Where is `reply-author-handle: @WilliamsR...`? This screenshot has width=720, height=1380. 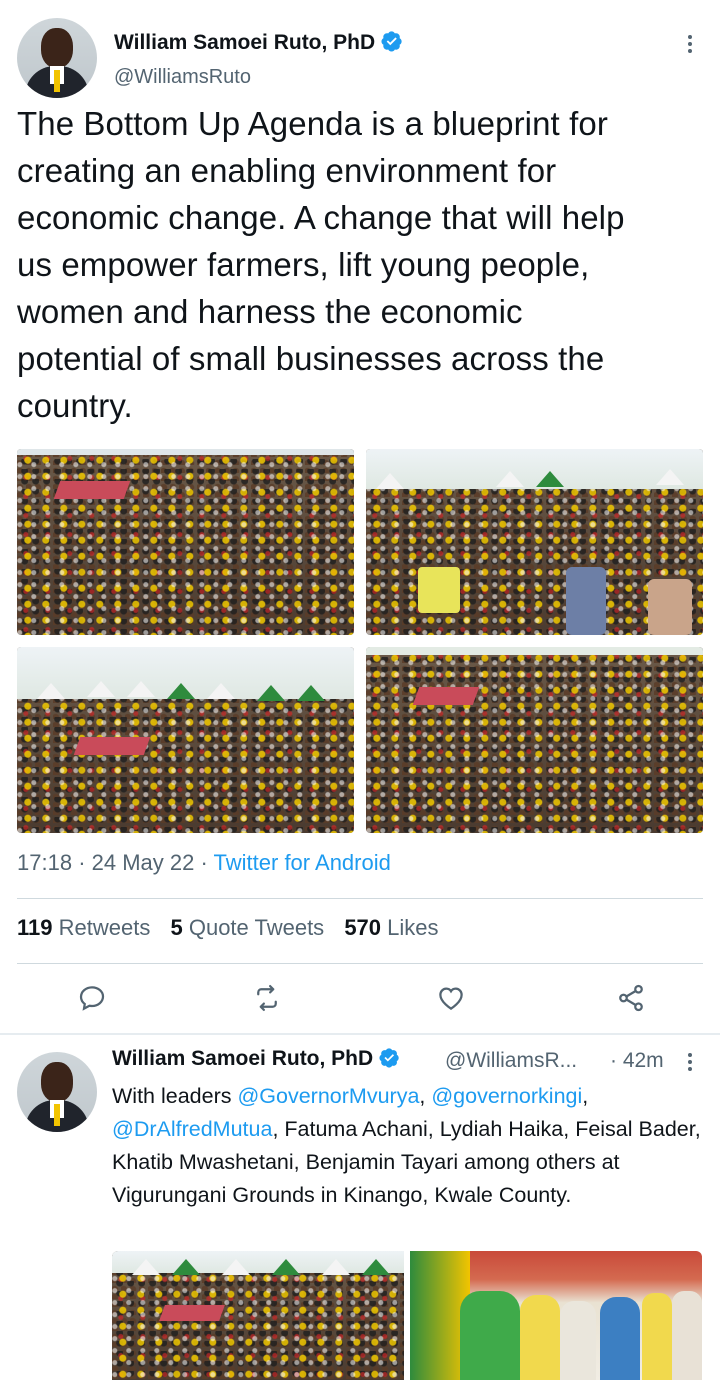
reply-author-handle: @WilliamsR... is located at coordinates (511, 1061).